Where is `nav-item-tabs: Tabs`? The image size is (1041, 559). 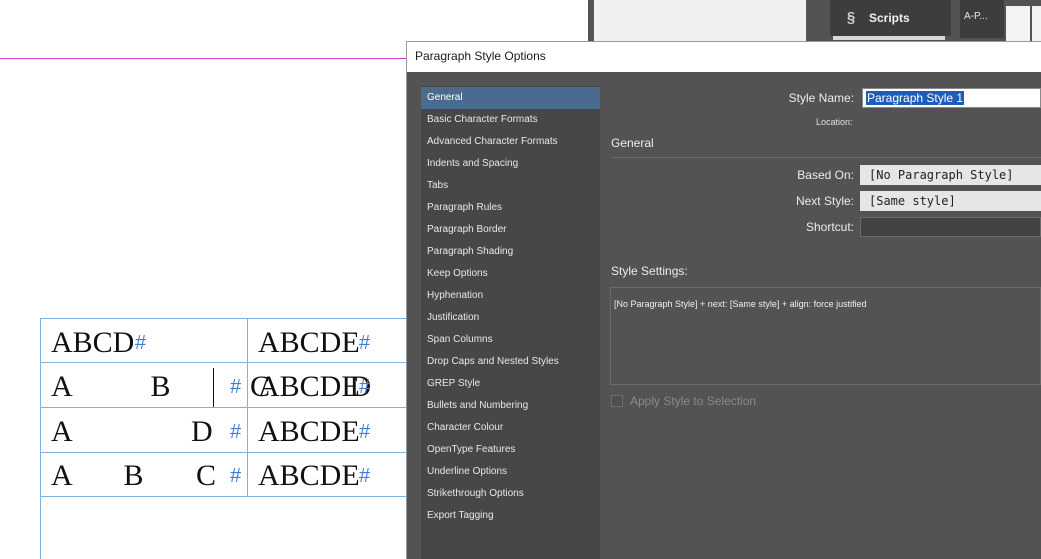 nav-item-tabs: Tabs is located at coordinates (510, 186).